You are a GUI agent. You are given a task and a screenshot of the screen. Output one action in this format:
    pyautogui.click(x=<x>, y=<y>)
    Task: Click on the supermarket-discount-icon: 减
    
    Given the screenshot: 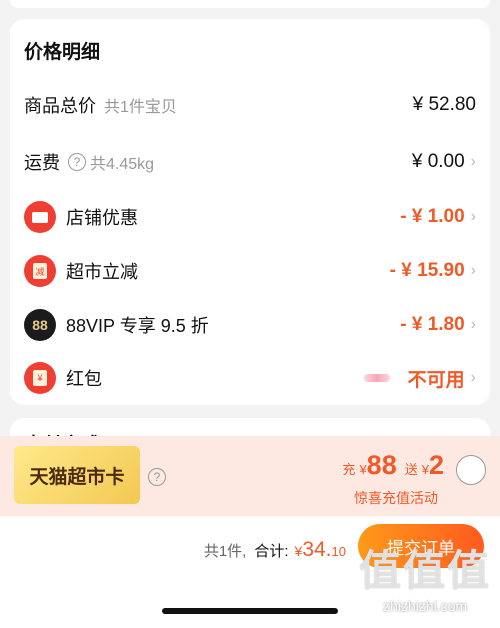 What is the action you would take?
    pyautogui.click(x=40, y=271)
    